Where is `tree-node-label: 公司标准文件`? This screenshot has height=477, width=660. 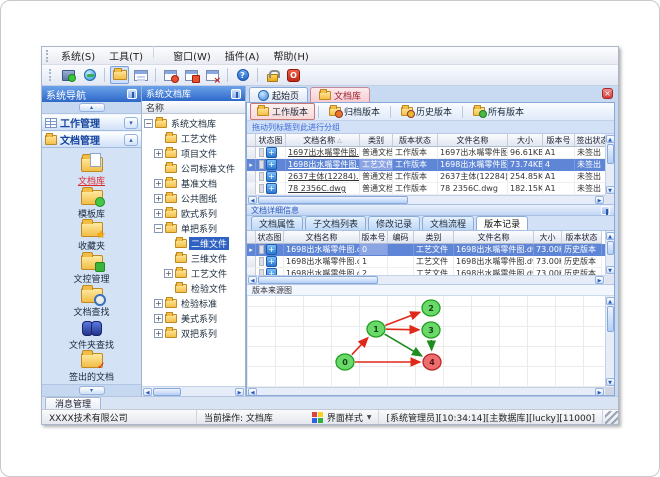 tree-node-label: 公司标准文件 is located at coordinates (208, 168).